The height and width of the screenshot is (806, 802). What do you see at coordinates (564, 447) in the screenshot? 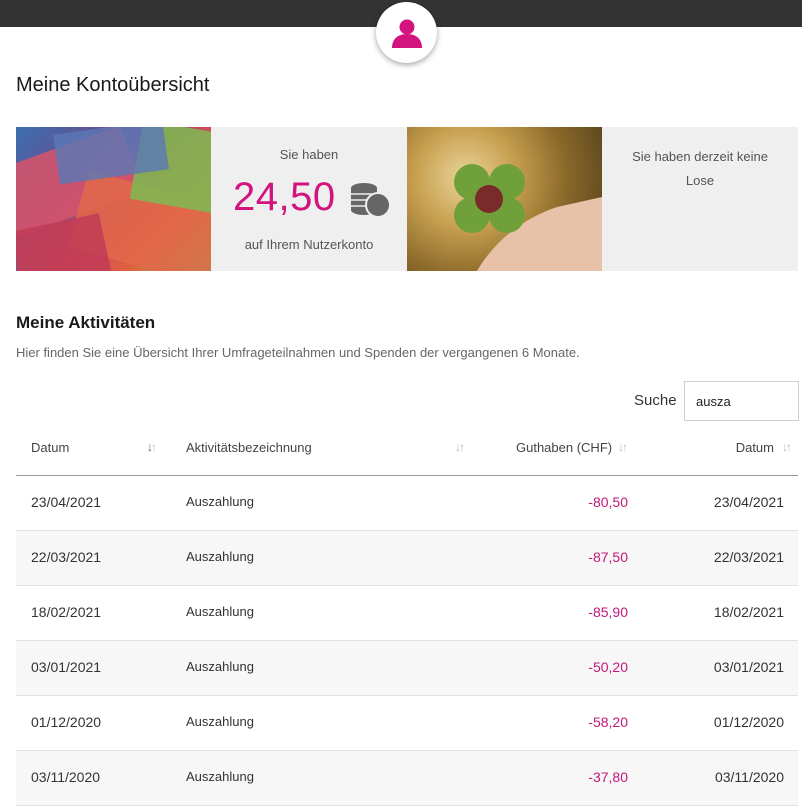
I see `column-header-balance: Guthaben (CHF)` at bounding box center [564, 447].